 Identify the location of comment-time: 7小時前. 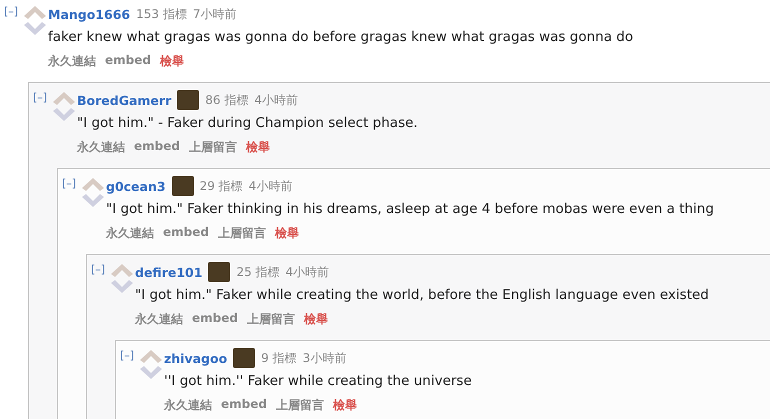
(214, 14).